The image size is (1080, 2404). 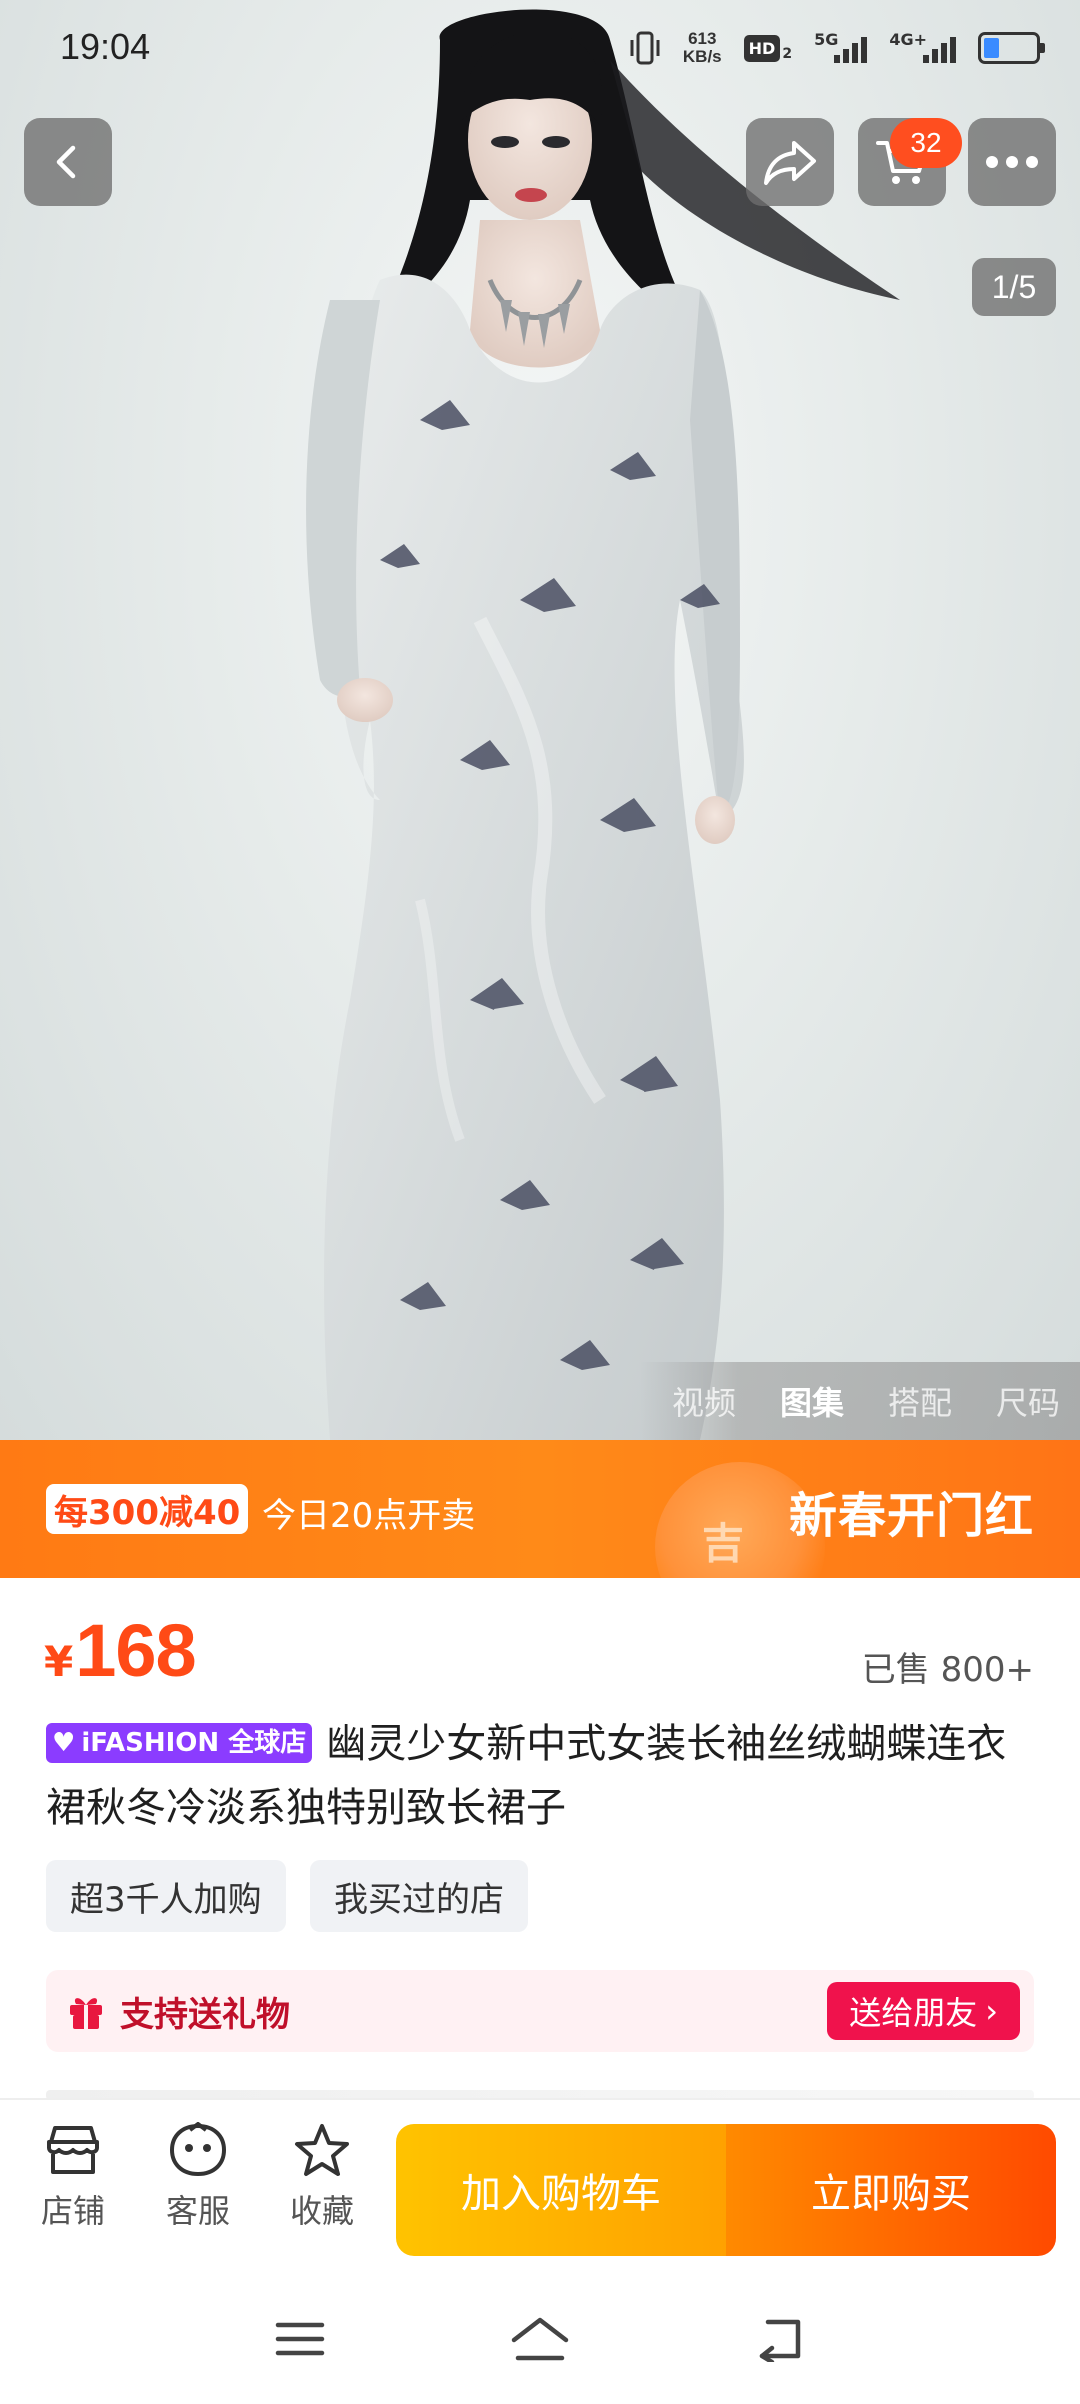 I want to click on shop-label: 店铺, so click(x=72, y=2211).